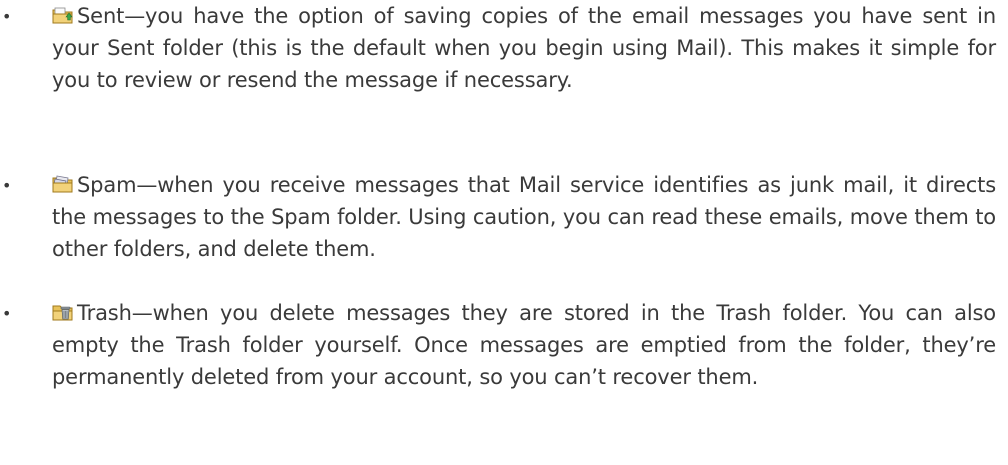 The image size is (1008, 465). I want to click on sent-folder-icon, so click(63, 15).